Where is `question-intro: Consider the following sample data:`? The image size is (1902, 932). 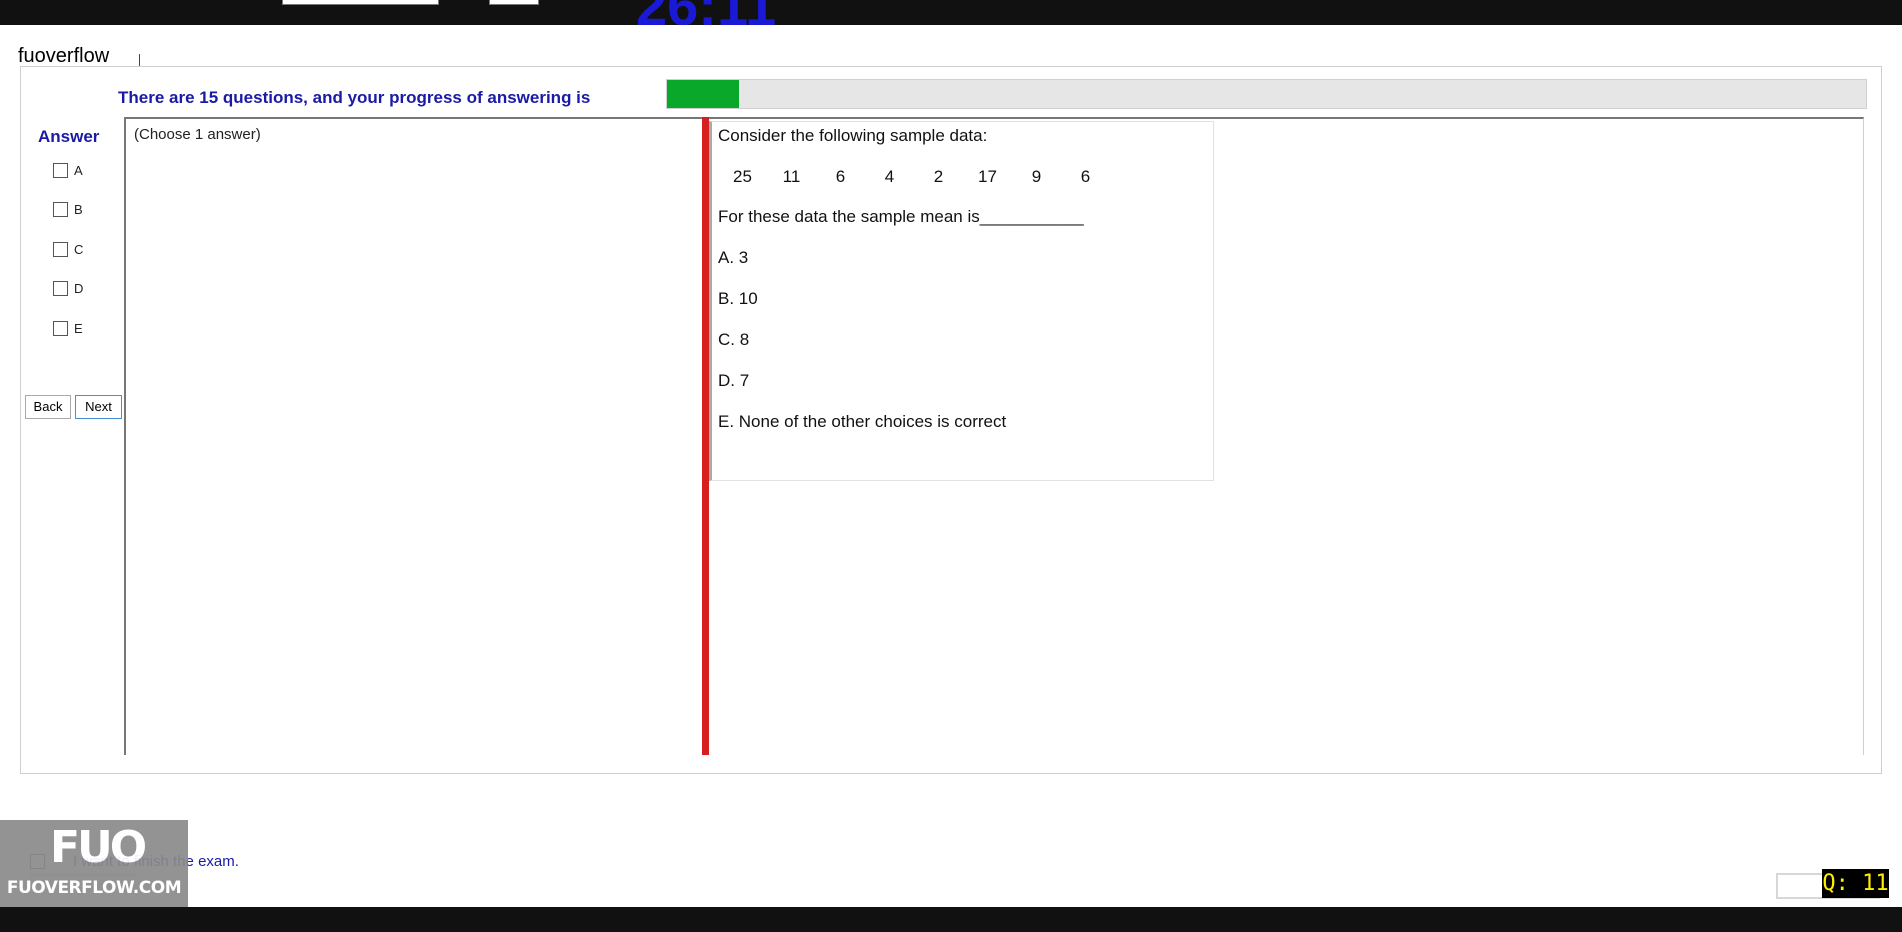 question-intro: Consider the following sample data: is located at coordinates (853, 135).